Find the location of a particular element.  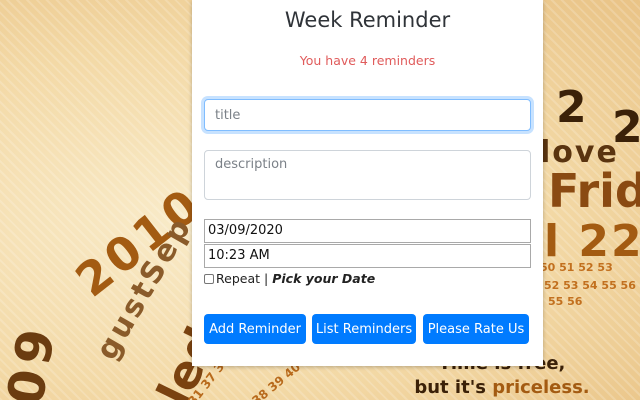

rate-us-button: Please Rate Us is located at coordinates (476, 329).